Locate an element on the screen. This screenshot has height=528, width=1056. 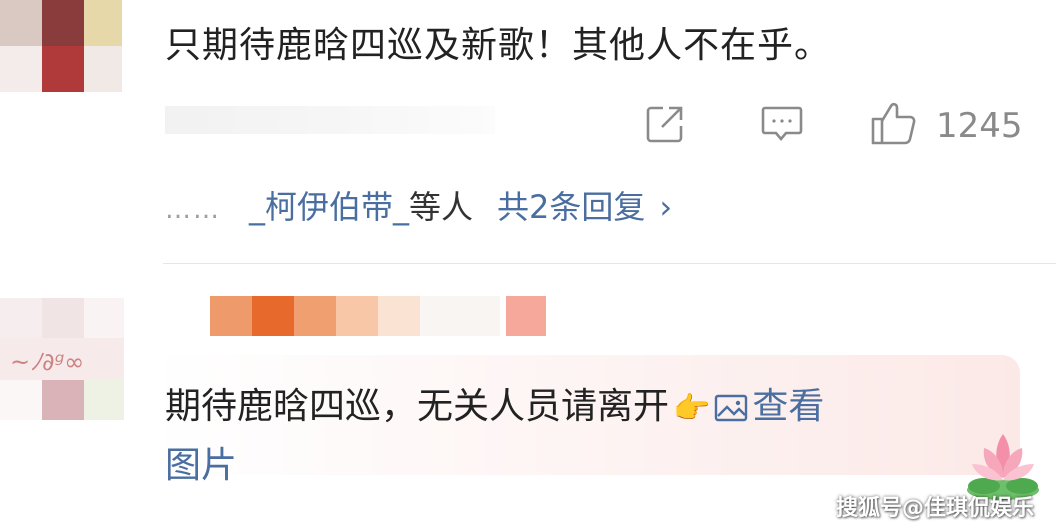
thumbs-up-icon is located at coordinates (894, 123).